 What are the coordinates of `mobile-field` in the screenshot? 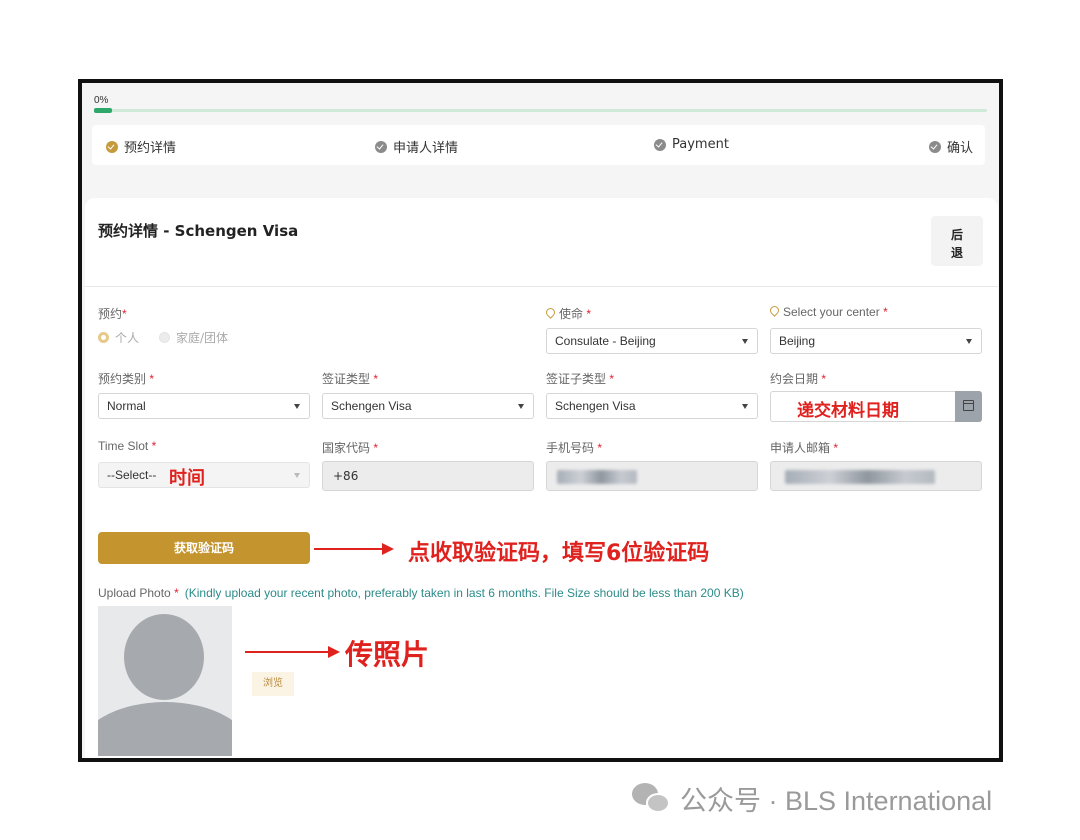 It's located at (652, 476).